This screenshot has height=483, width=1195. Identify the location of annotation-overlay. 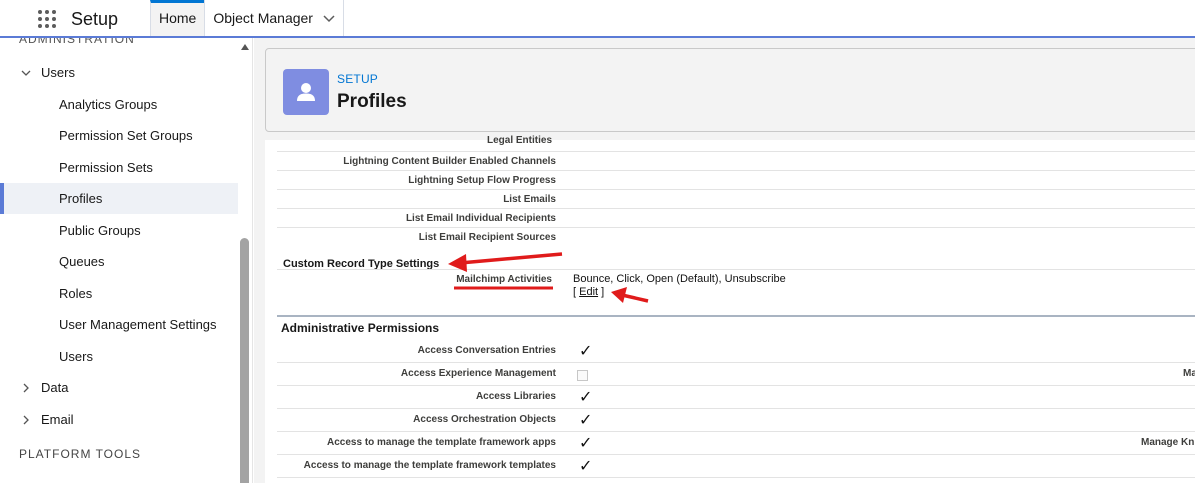
(548, 277).